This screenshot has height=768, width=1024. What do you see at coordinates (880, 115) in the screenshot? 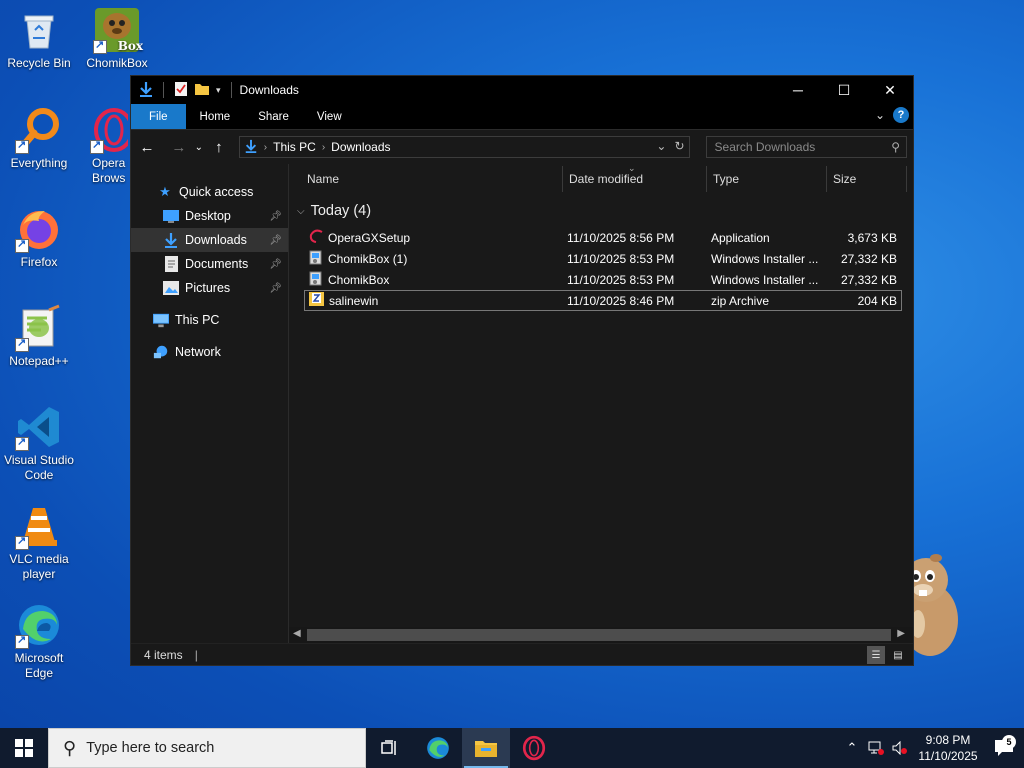
I see `expand-ribbon-icon: ⌄` at bounding box center [880, 115].